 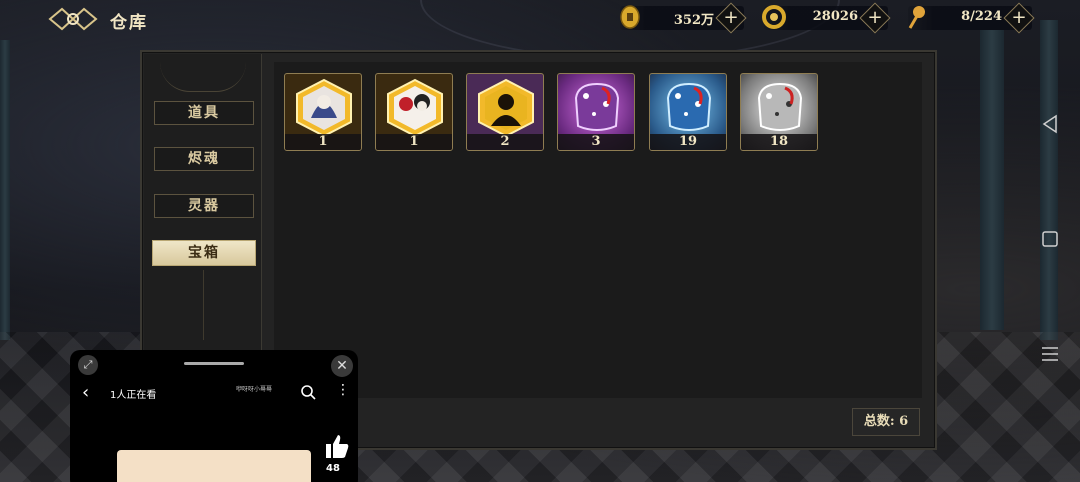 What do you see at coordinates (333, 468) in the screenshot?
I see `like-count: 48` at bounding box center [333, 468].